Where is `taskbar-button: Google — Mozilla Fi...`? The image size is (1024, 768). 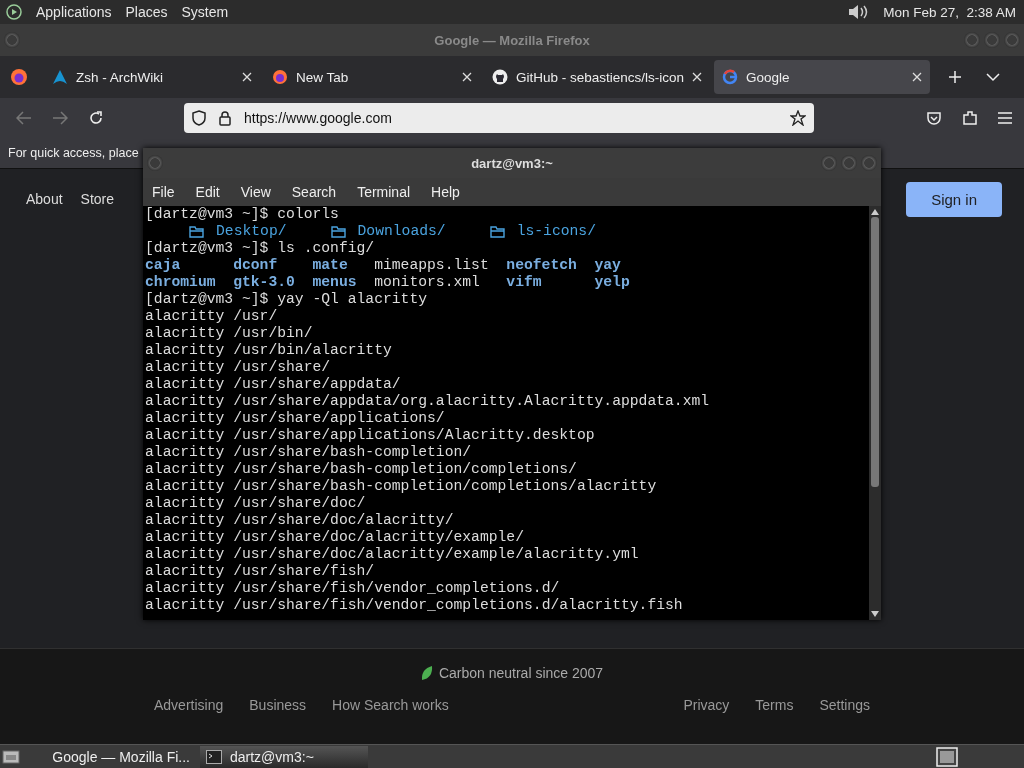
taskbar-button: Google — Mozilla Fi... is located at coordinates (117, 756).